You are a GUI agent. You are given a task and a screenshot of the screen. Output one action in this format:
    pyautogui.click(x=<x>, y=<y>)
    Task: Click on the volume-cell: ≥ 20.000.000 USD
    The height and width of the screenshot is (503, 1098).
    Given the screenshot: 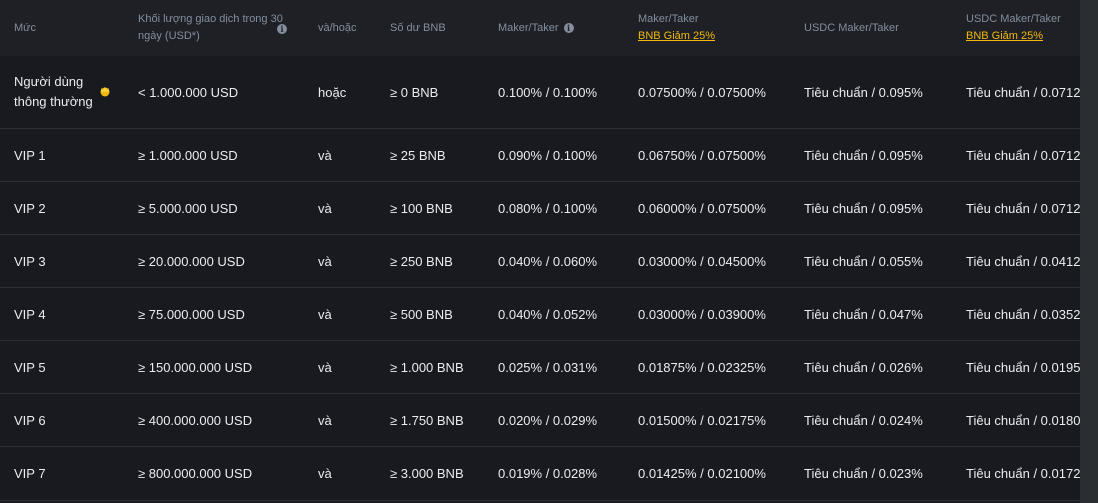 What is the action you would take?
    pyautogui.click(x=191, y=261)
    